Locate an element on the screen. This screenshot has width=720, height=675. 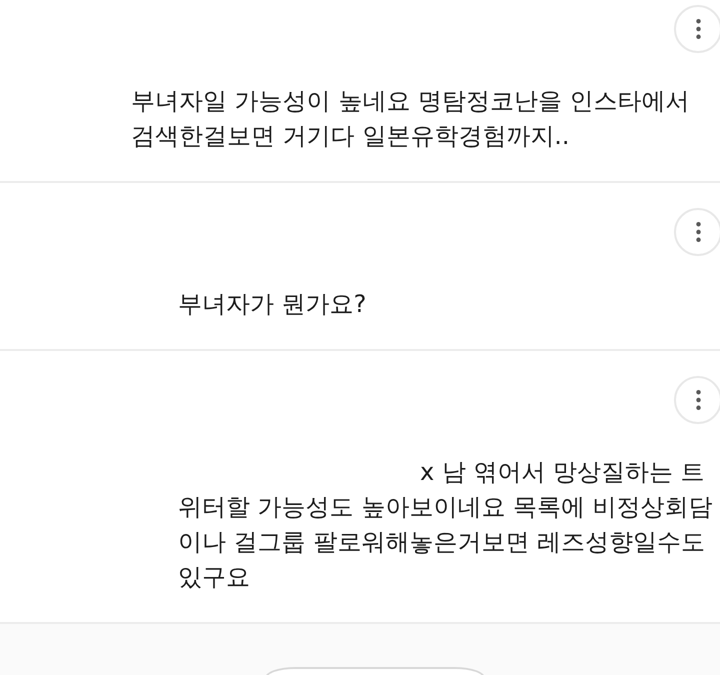
comment-text: 부녀자일 가능성이 높네요 명탐정코난을 인스타에서 검색한걸보면 거기다 일본유학경험까지.. is located at coordinates (410, 119).